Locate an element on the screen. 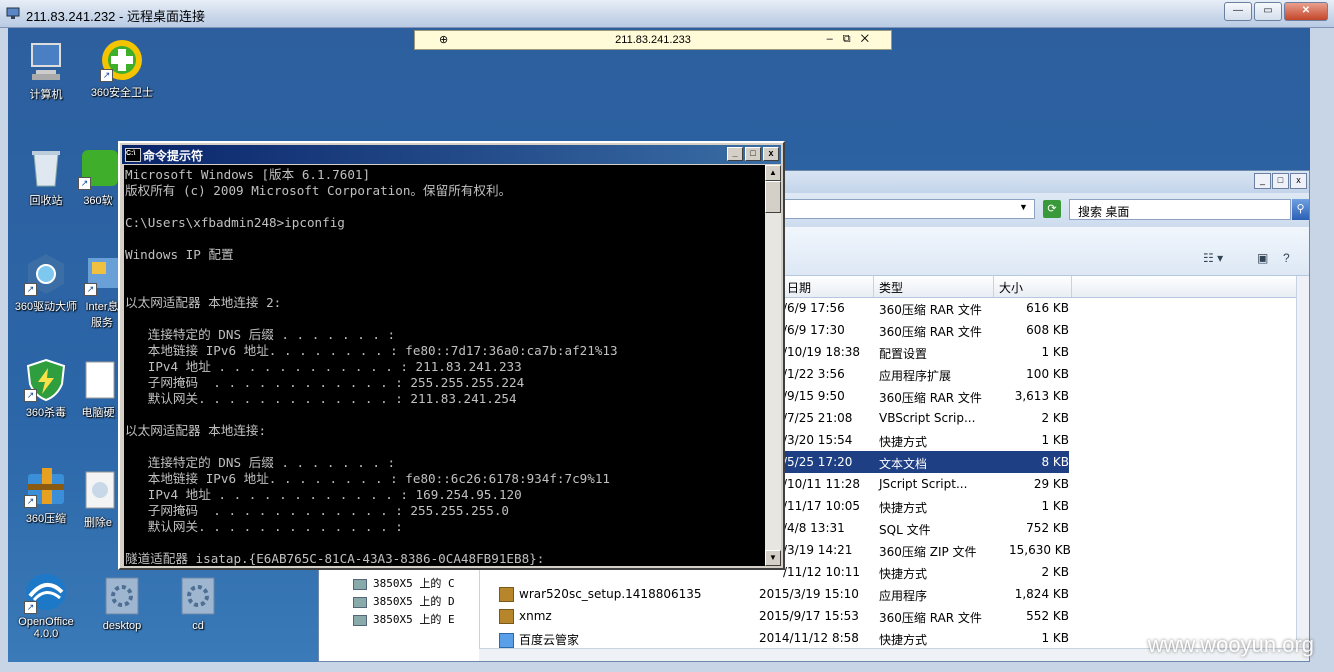 The height and width of the screenshot is (672, 1334). cmd-close-button: x is located at coordinates (771, 154).